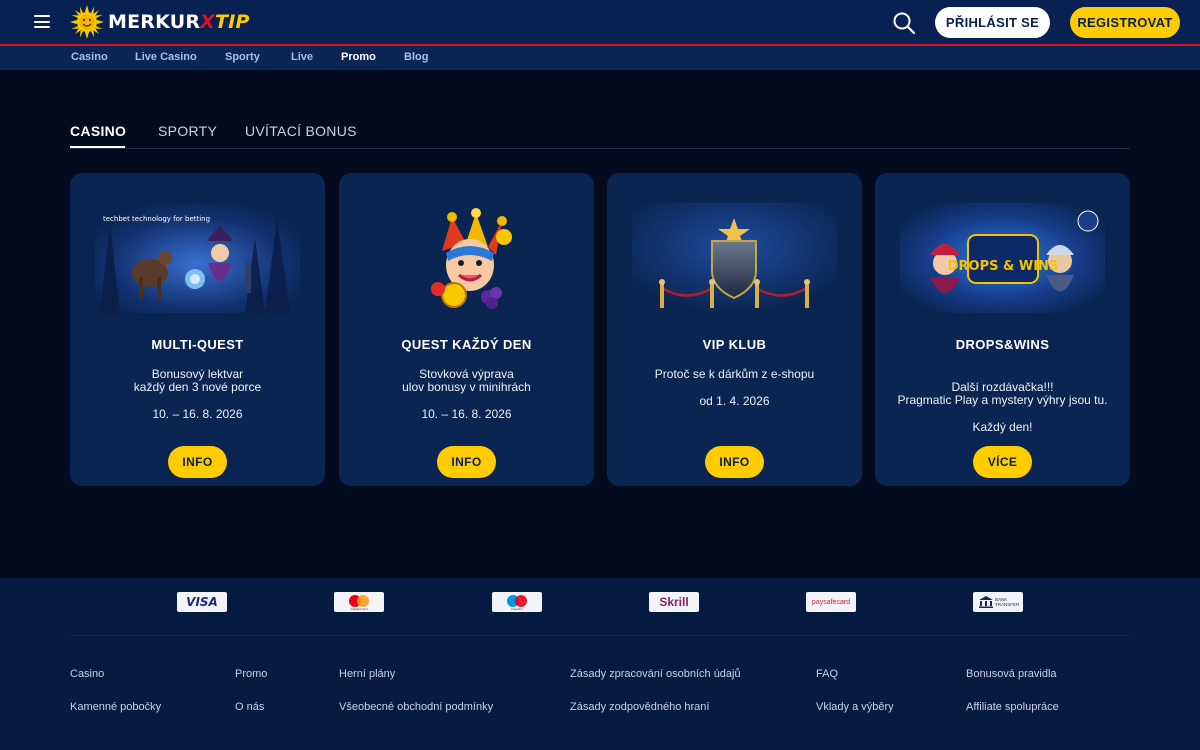 The image size is (1200, 750). Describe the element at coordinates (1002, 344) in the screenshot. I see `card-title: DROPS&WINS` at that location.